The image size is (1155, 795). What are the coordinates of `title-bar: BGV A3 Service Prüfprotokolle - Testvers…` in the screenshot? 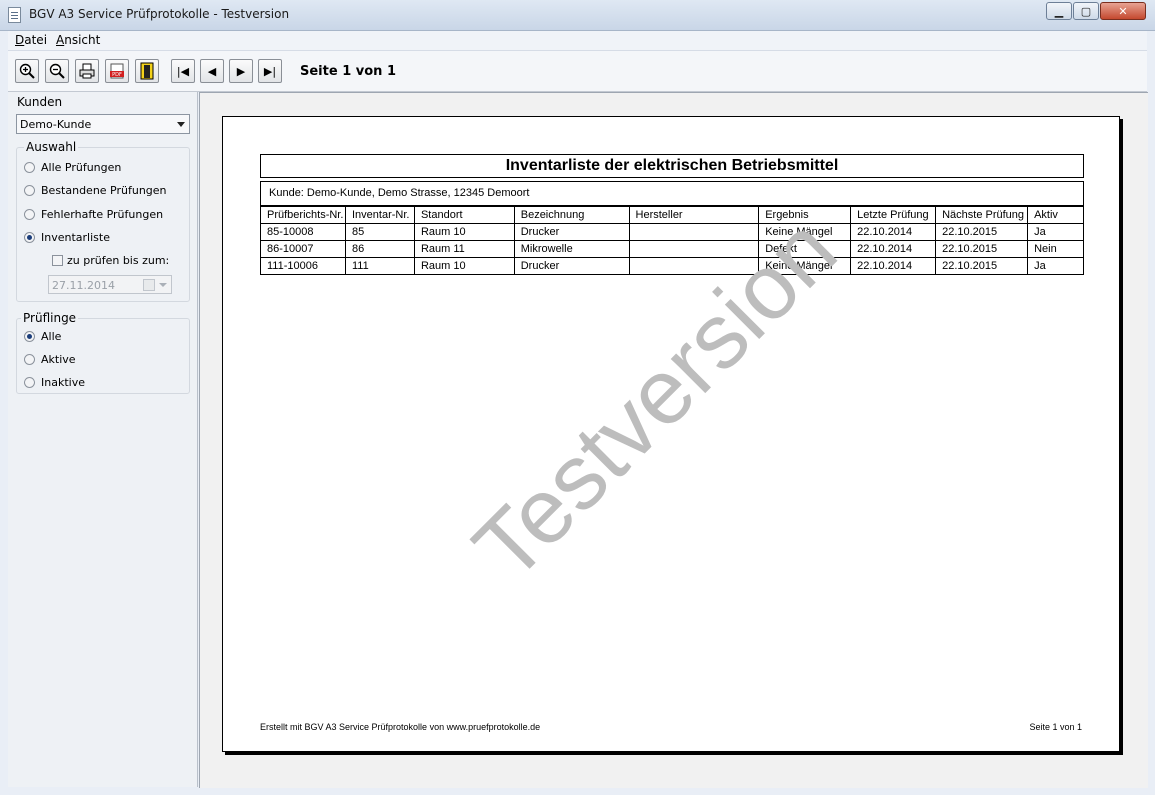 It's located at (577, 15).